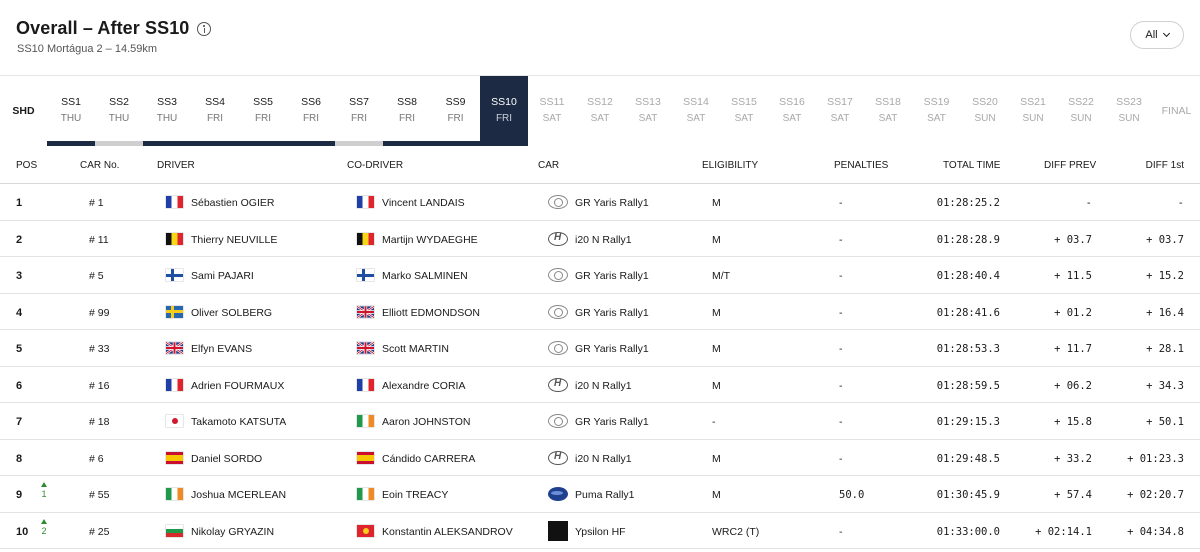  Describe the element at coordinates (423, 386) in the screenshot. I see `co-driver-name: Alexandre CORIA` at that location.